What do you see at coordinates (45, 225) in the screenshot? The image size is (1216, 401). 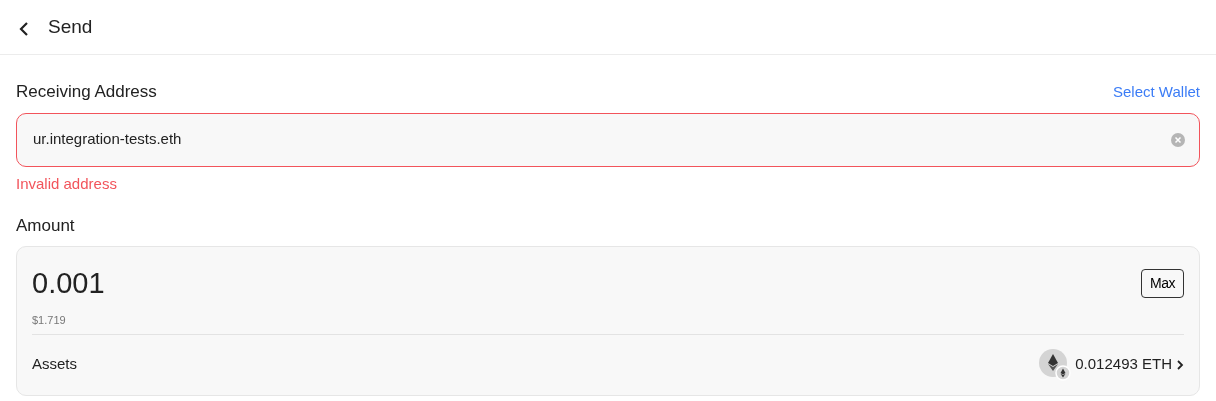 I see `field-label: Amount` at bounding box center [45, 225].